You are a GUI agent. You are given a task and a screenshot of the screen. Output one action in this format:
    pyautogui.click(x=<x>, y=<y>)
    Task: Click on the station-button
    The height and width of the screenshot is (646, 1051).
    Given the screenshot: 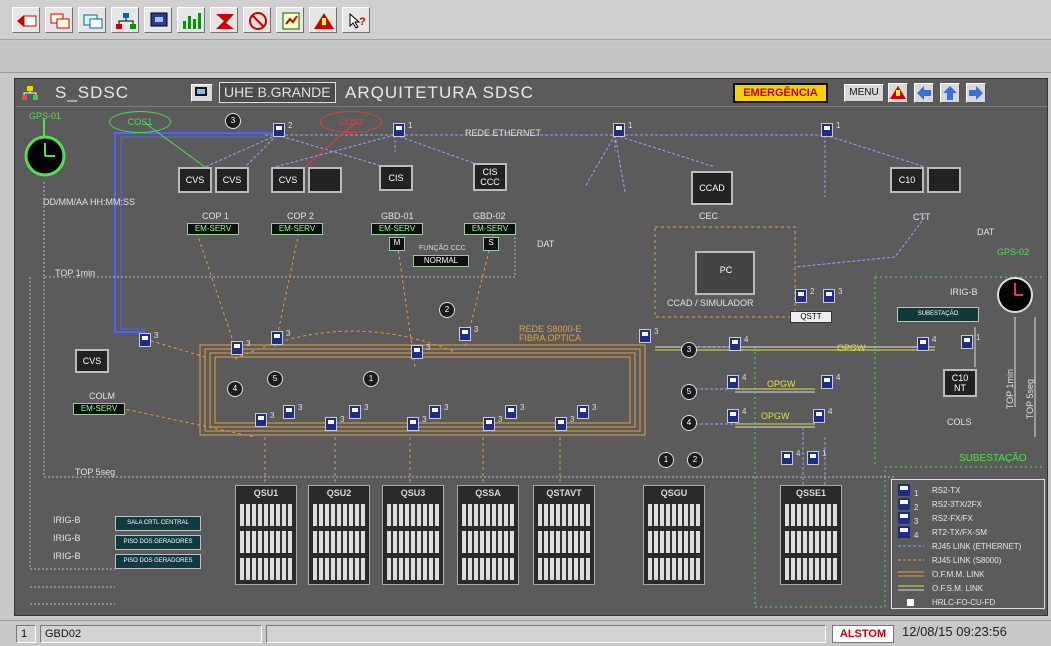 What is the action you would take?
    pyautogui.click(x=202, y=93)
    